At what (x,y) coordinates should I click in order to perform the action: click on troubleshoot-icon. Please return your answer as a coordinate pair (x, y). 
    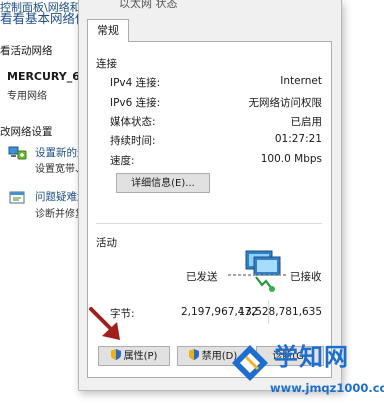
    Looking at the image, I should click on (18, 199).